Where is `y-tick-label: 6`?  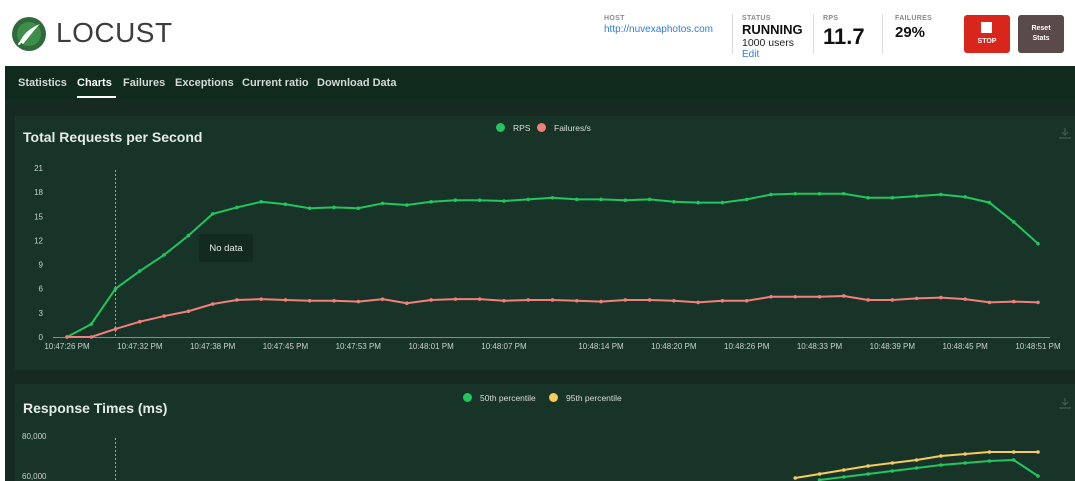 y-tick-label: 6 is located at coordinates (41, 289).